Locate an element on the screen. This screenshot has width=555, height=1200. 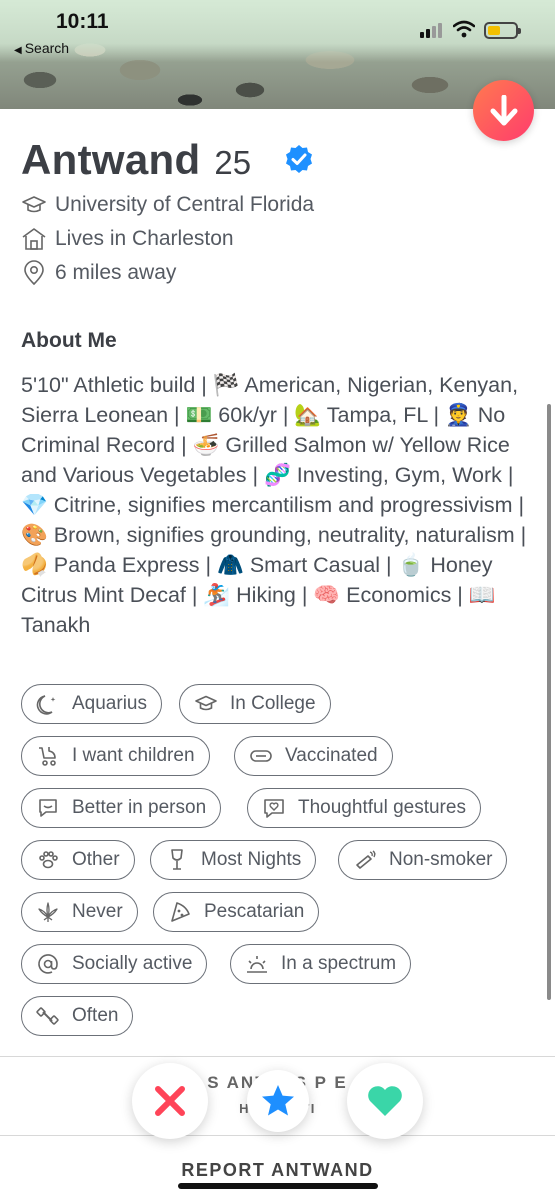
arrow-down-icon is located at coordinates (504, 110).